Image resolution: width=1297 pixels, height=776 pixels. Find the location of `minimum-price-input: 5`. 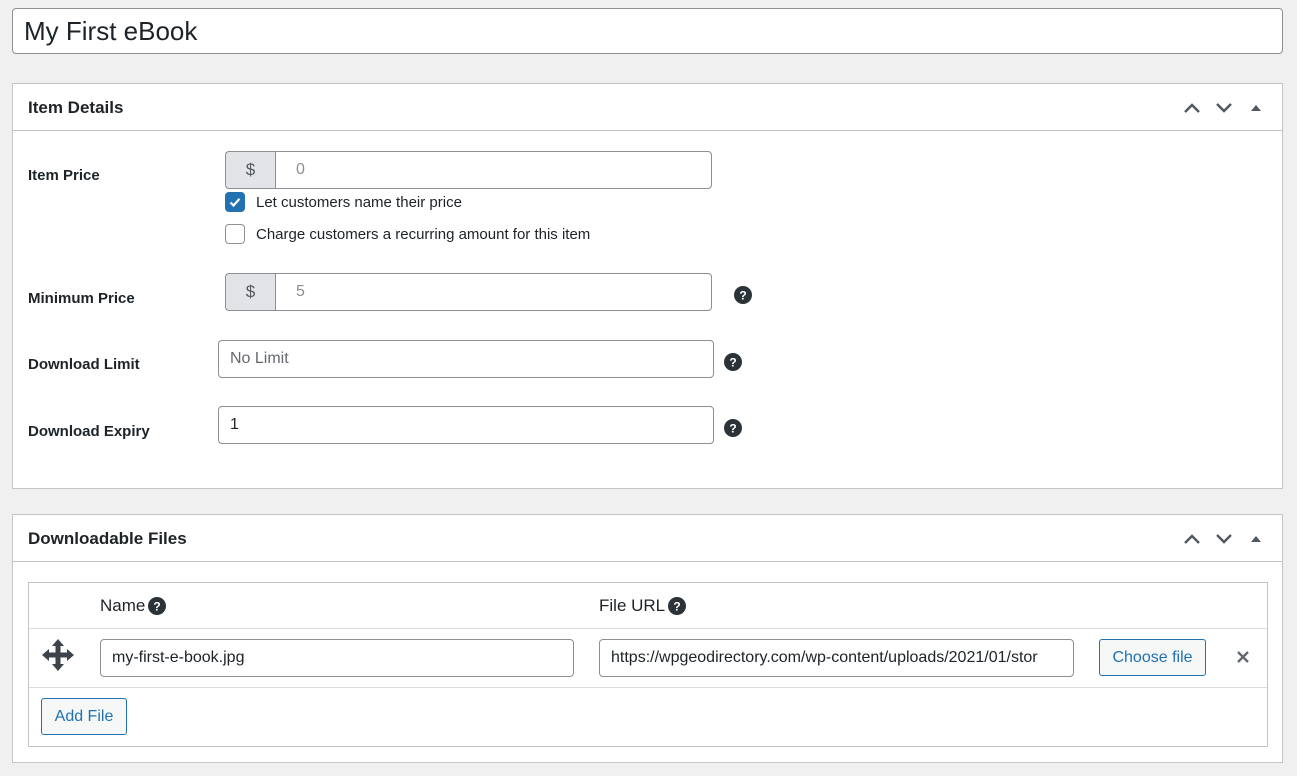

minimum-price-input: 5 is located at coordinates (493, 292).